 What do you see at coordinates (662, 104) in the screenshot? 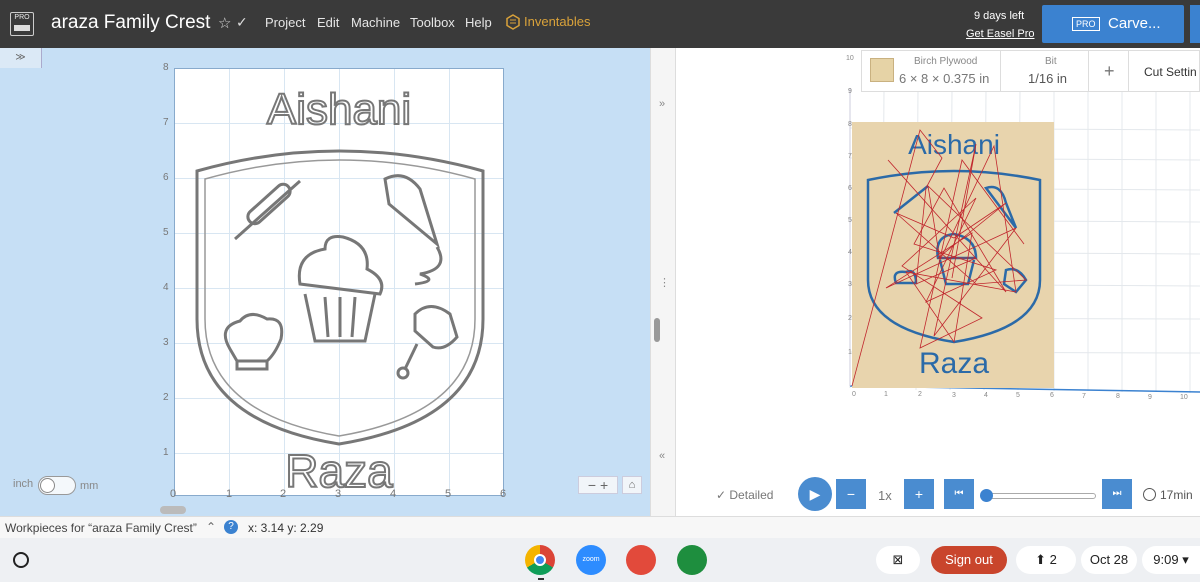
I see `expand-right-icon: »` at bounding box center [662, 104].